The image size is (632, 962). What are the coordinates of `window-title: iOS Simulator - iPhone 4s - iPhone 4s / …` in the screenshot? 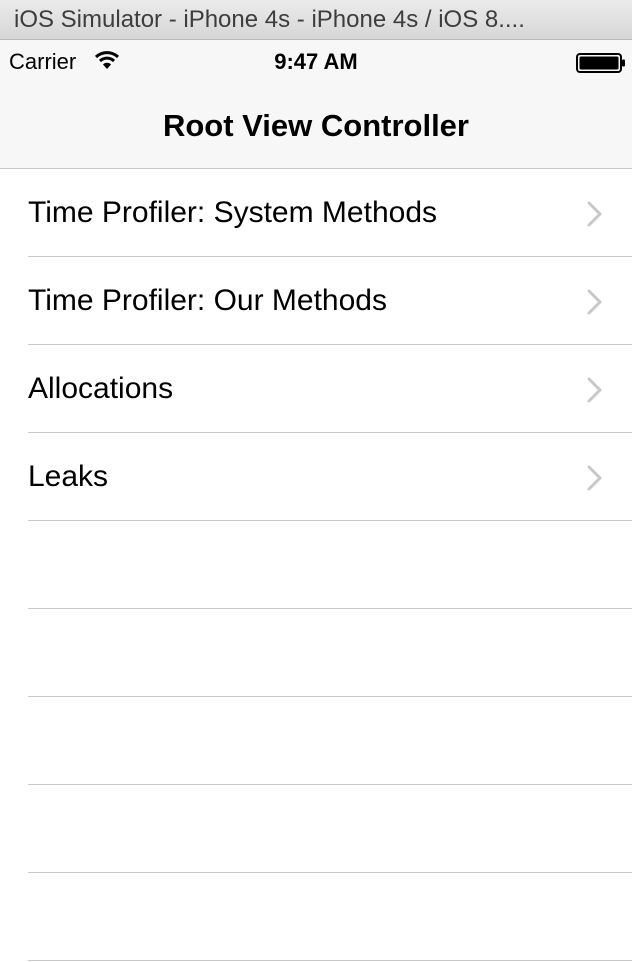 It's located at (269, 19).